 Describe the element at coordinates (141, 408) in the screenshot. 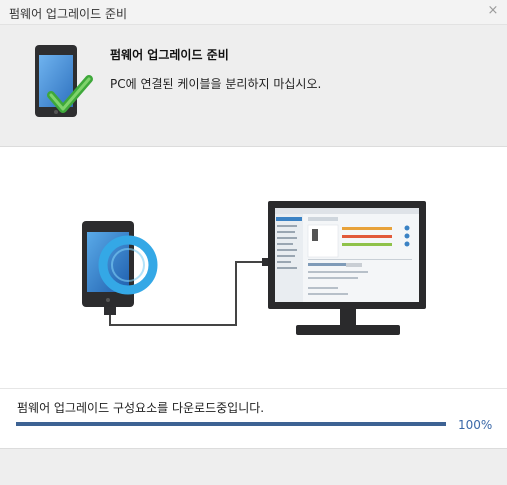

I see `download-status-text: 펌웨어 업그레이드 구성요소를 다운로드중입니다.` at that location.